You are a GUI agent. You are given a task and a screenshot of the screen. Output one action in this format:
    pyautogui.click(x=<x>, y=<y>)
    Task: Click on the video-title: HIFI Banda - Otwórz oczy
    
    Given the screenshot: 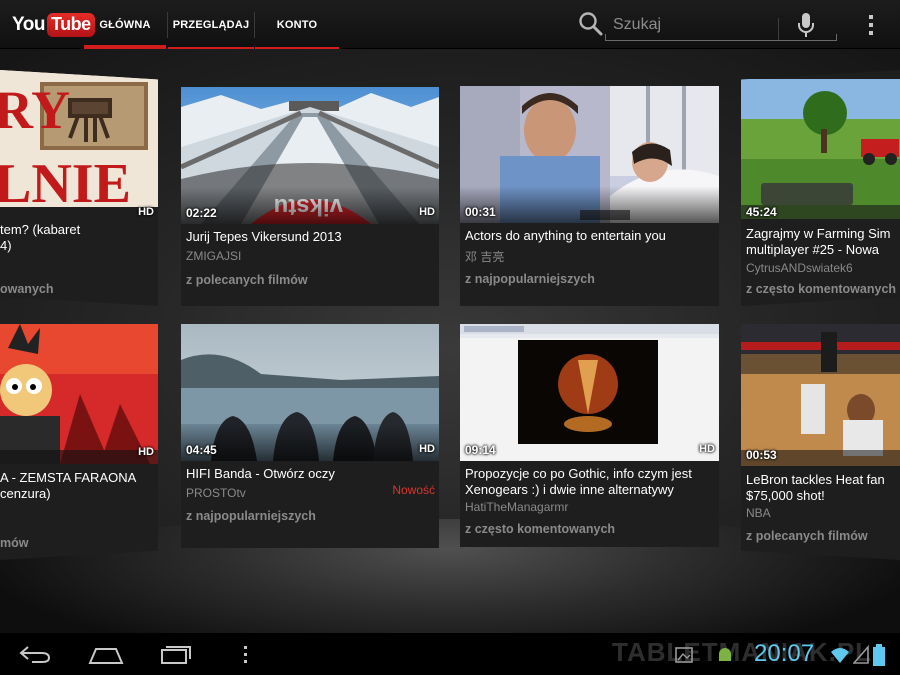 What is the action you would take?
    pyautogui.click(x=260, y=473)
    